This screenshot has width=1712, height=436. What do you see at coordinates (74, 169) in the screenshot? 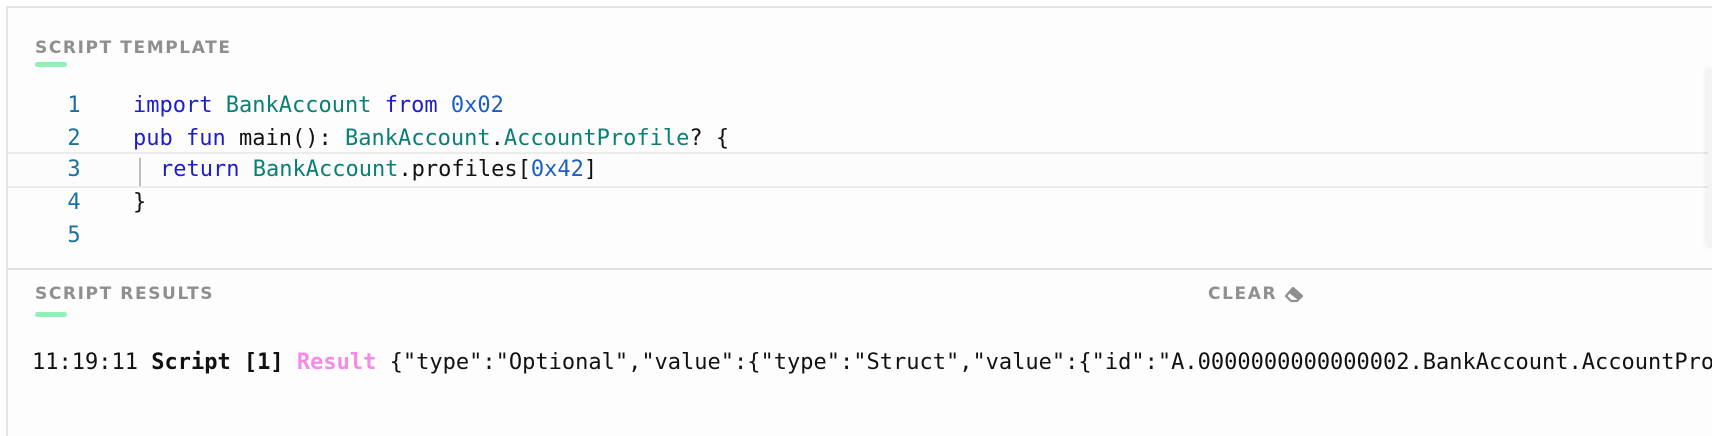
I see `line-number: 3` at bounding box center [74, 169].